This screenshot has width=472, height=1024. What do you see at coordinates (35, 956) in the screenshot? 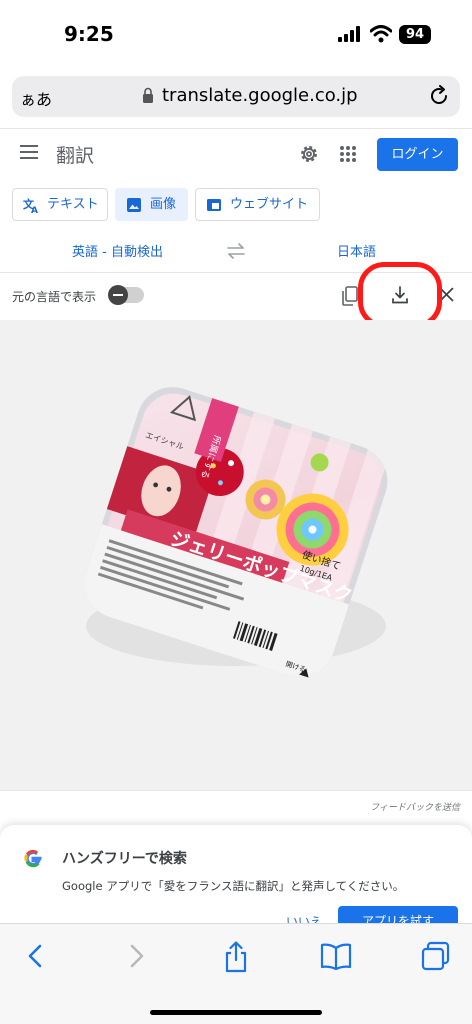
I see `back-icon` at bounding box center [35, 956].